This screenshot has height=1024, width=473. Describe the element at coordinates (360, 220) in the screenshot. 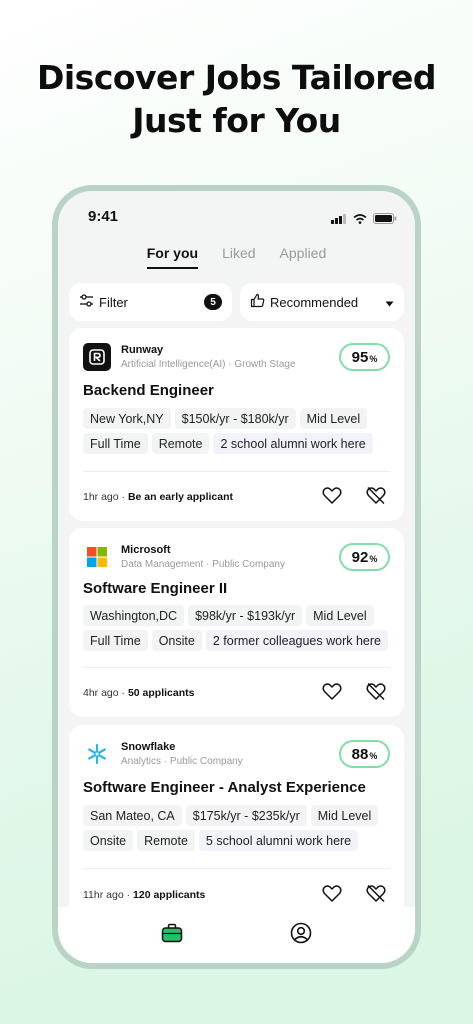

I see `wifi-icon` at that location.